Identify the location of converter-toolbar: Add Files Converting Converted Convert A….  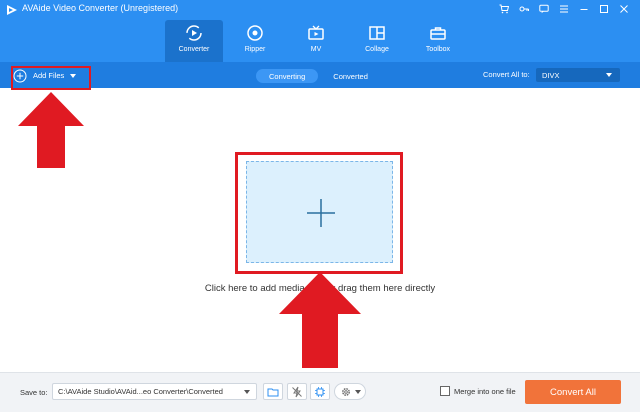
(320, 75).